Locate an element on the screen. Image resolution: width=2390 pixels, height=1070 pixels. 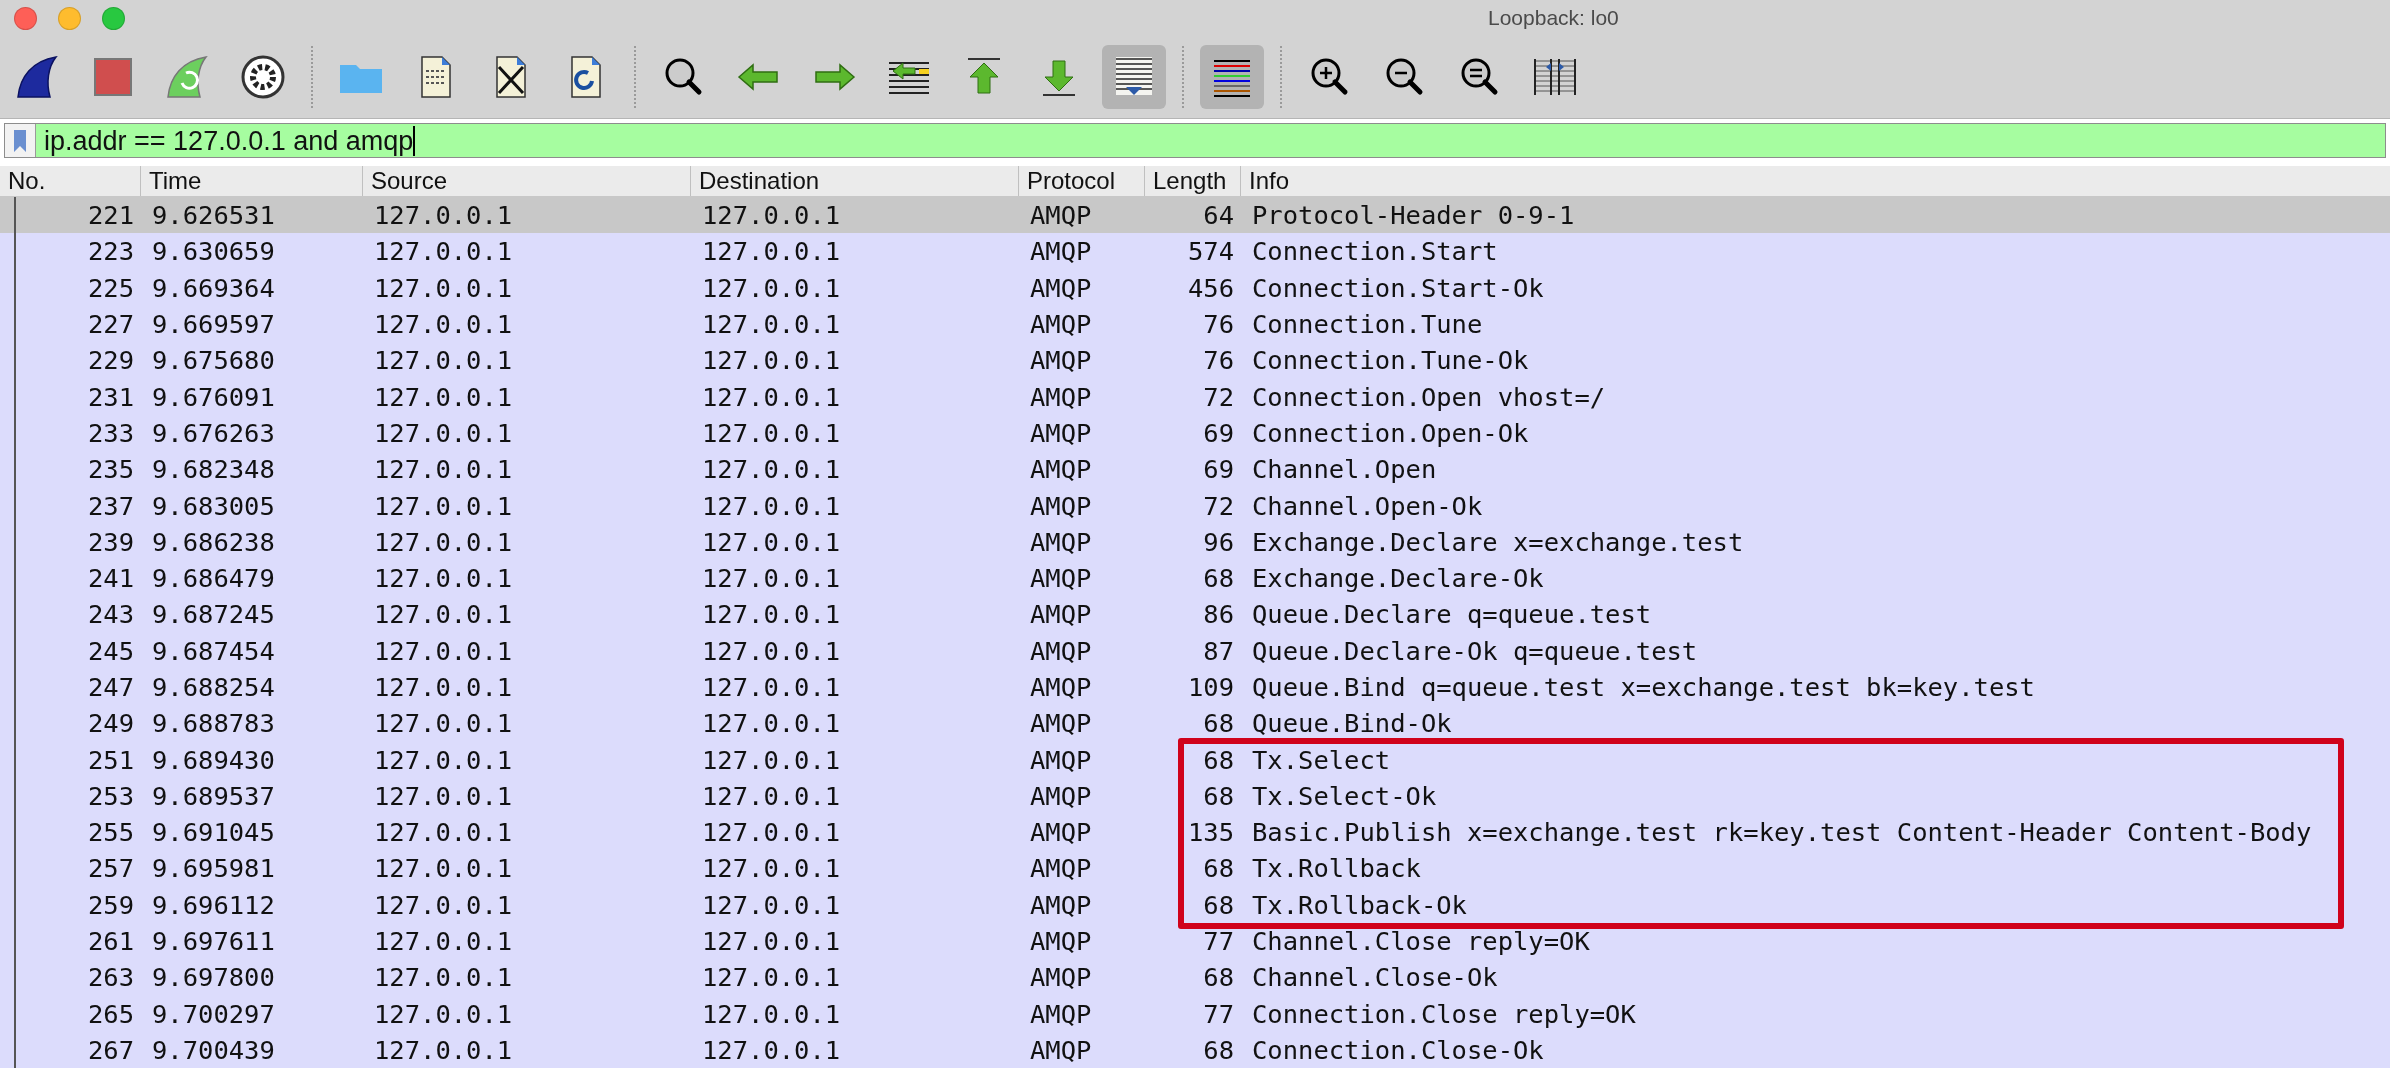
packet-number: 257 is located at coordinates (110, 868).